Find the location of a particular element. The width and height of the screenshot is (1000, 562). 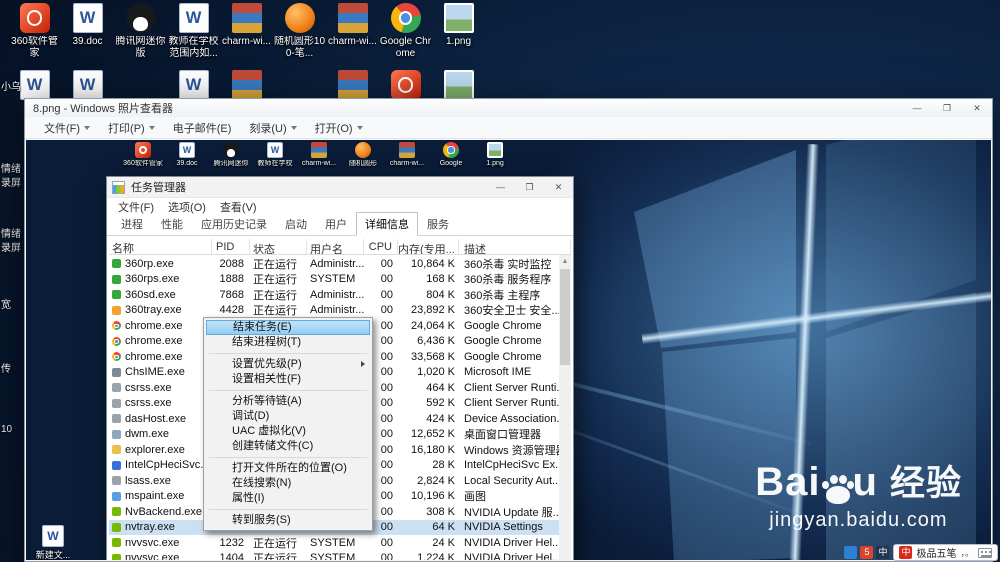

context-menu-item-12: 打开文件所在的位置(O) is located at coordinates (288, 468).